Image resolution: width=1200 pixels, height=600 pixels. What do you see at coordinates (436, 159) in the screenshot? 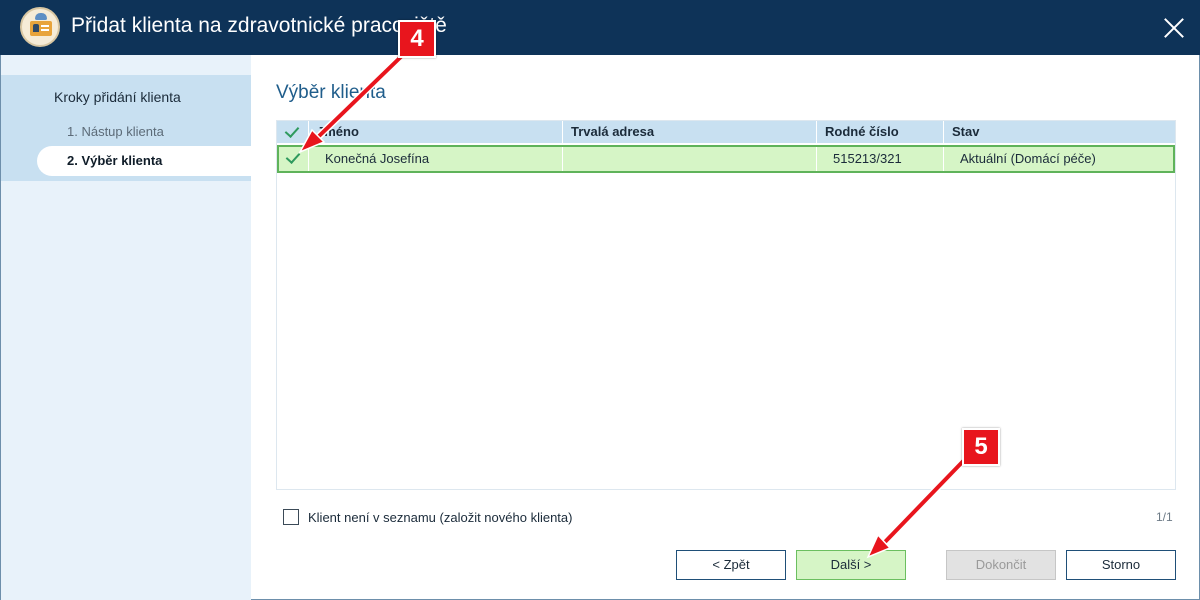
I see `cell-name: Konečná Josefína` at bounding box center [436, 159].